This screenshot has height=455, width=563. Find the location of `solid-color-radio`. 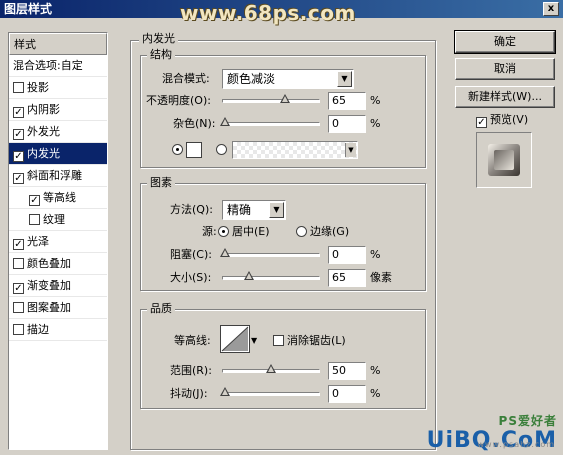

solid-color-radio is located at coordinates (177, 149).